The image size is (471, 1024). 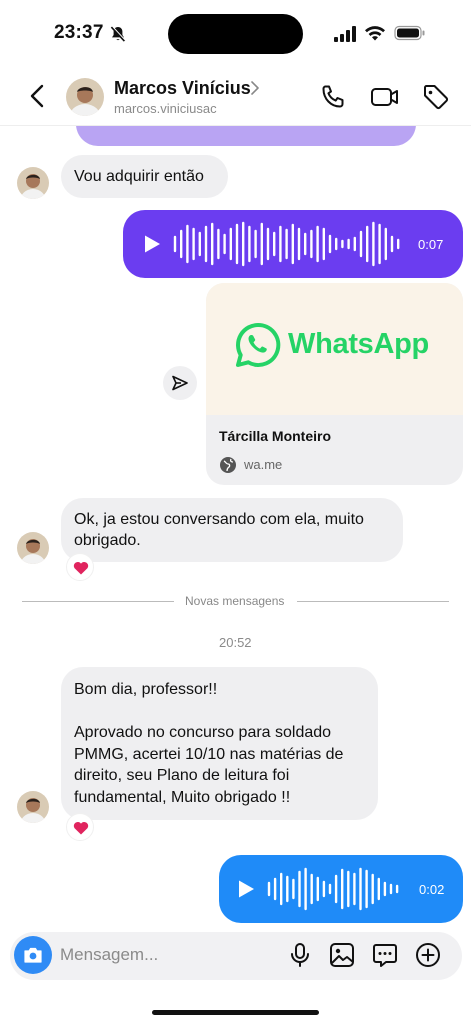 I want to click on audio-duration: 0:02, so click(x=432, y=889).